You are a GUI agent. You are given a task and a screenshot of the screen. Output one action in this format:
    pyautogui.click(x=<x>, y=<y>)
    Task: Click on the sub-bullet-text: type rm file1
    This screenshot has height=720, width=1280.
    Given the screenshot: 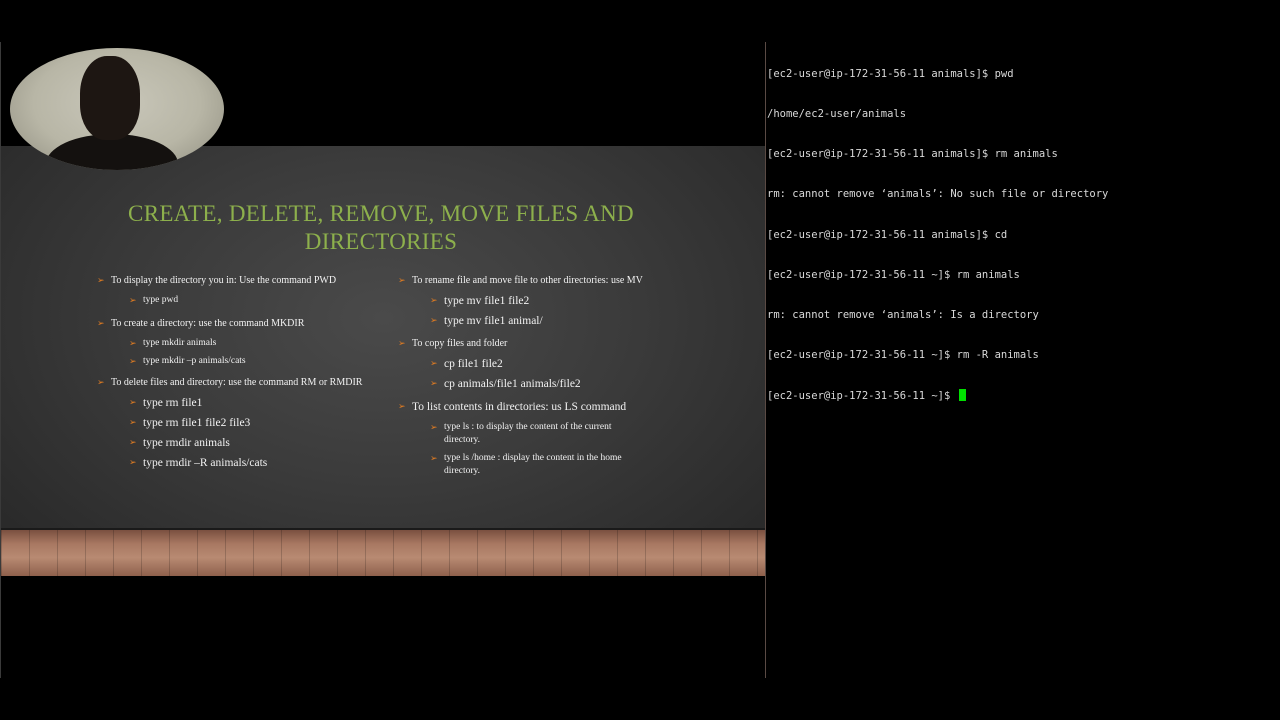 What is the action you would take?
    pyautogui.click(x=173, y=403)
    